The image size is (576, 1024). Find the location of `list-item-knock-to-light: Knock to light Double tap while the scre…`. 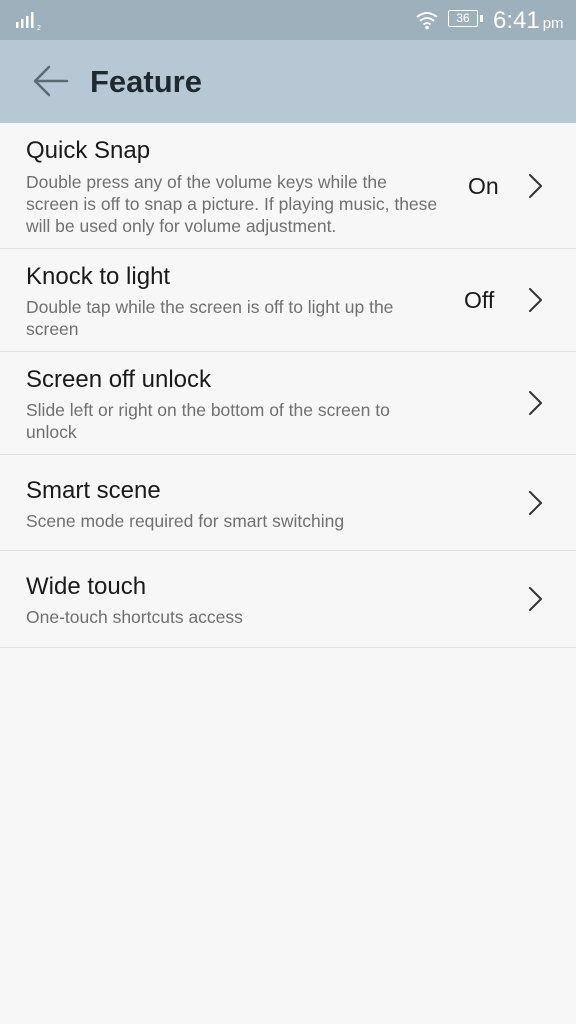

list-item-knock-to-light: Knock to light Double tap while the scre… is located at coordinates (288, 300).